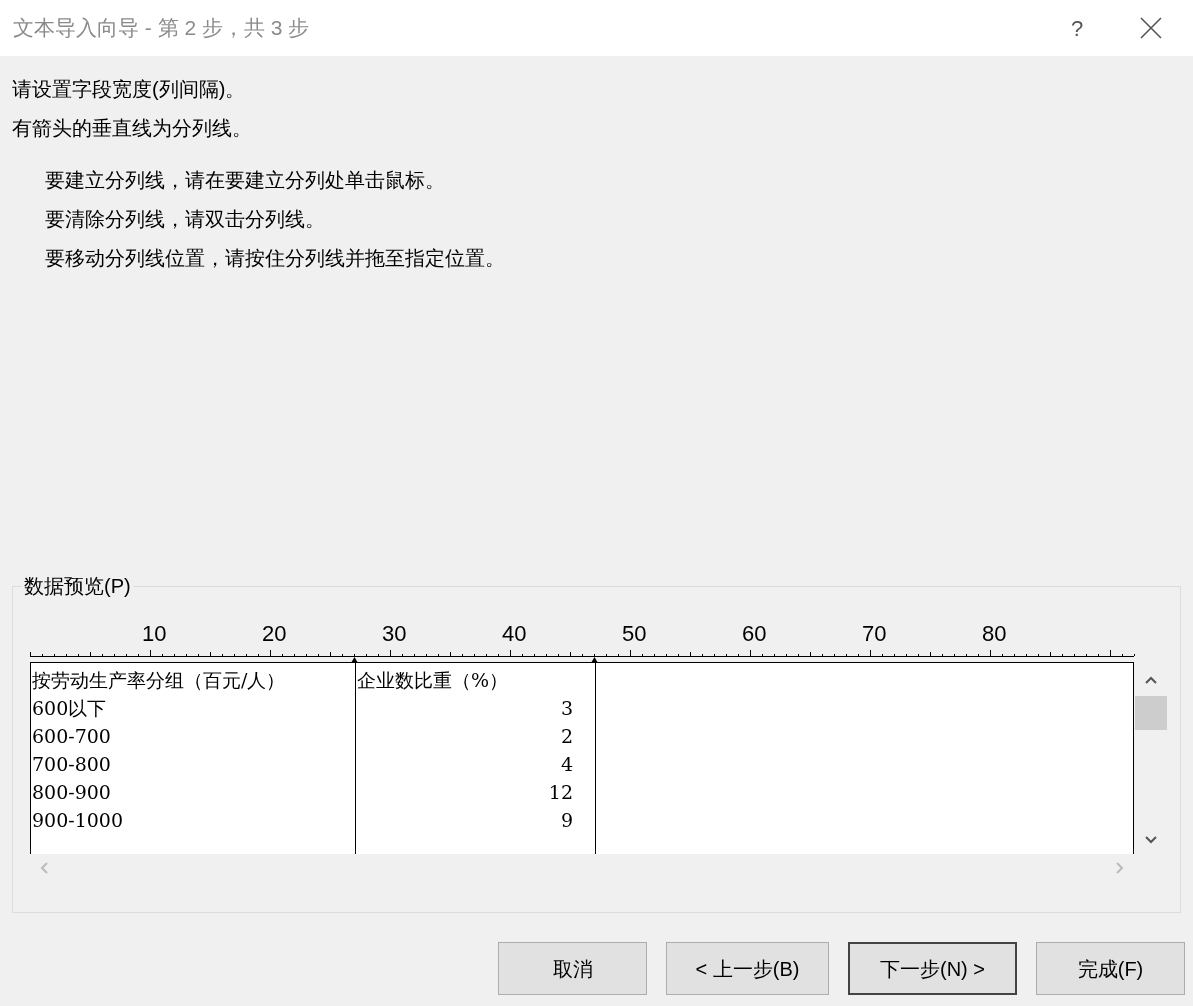  Describe the element at coordinates (394, 634) in the screenshot. I see `ruler-number: 30` at that location.